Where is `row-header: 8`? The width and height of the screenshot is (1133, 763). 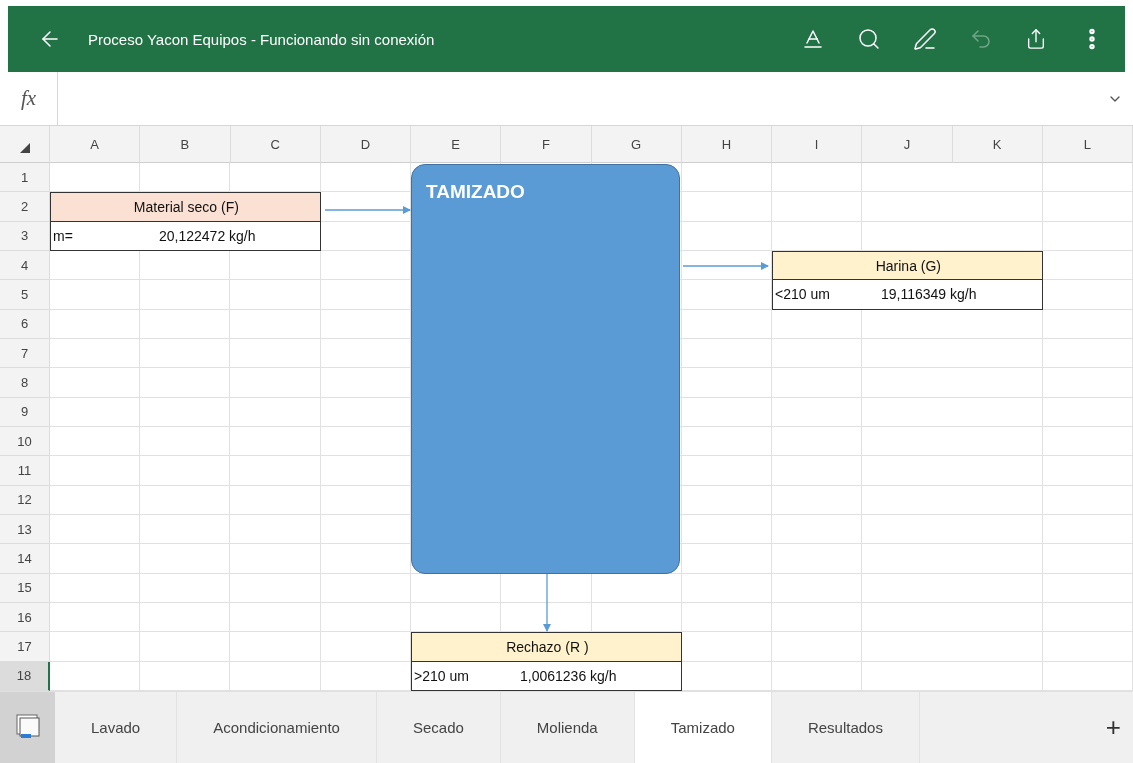
row-header: 8 is located at coordinates (25, 383).